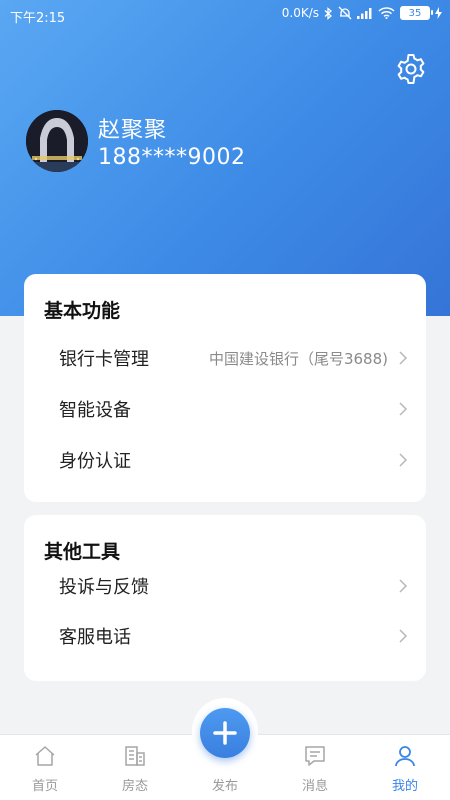 Image resolution: width=450 pixels, height=800 pixels. What do you see at coordinates (405, 767) in the screenshot?
I see `tab-mine: 我的` at bounding box center [405, 767].